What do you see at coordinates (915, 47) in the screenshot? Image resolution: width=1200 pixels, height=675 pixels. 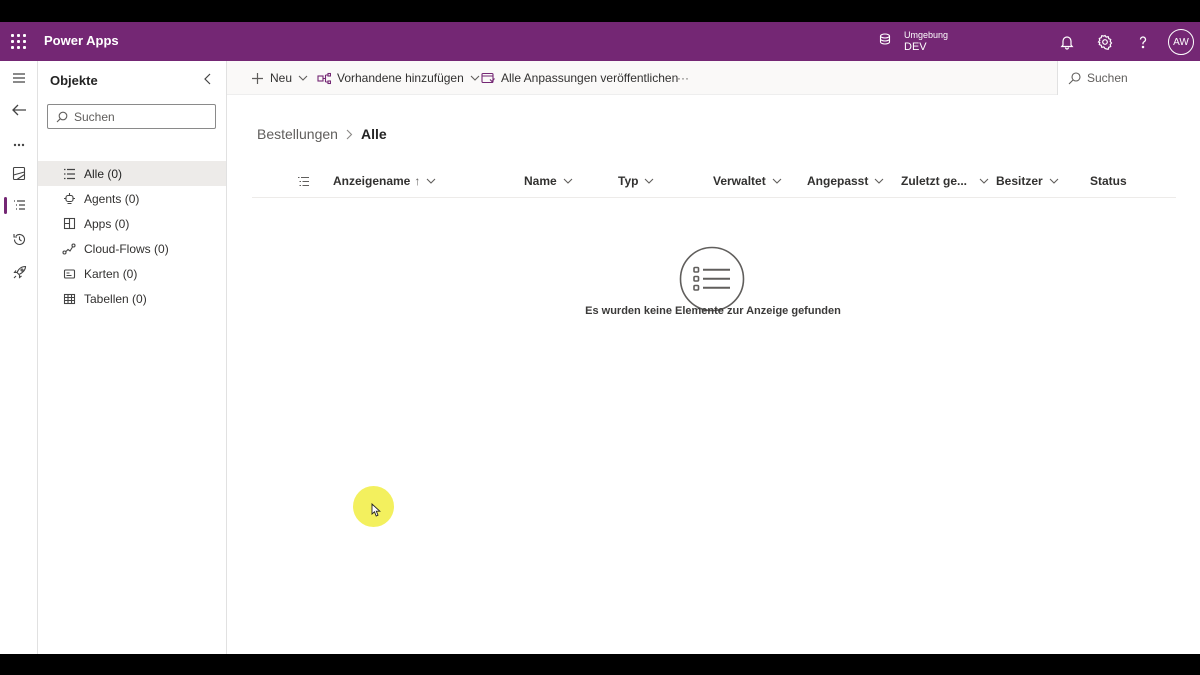 I see `environment-value: DEV` at bounding box center [915, 47].